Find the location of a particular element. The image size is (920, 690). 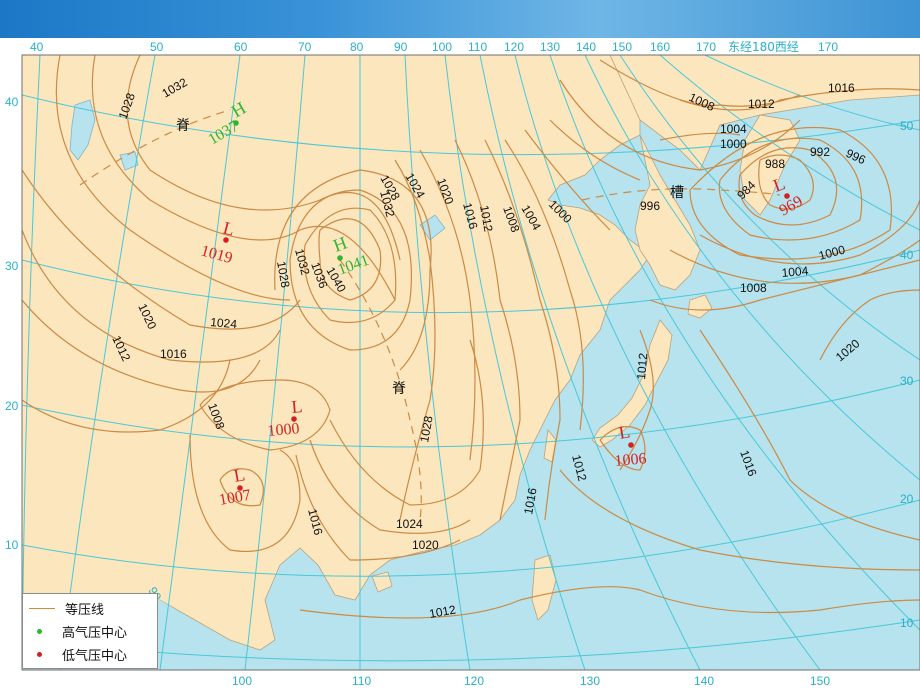

map-legend: 等压线 高气压中心 低气压中心 is located at coordinates (90, 631).